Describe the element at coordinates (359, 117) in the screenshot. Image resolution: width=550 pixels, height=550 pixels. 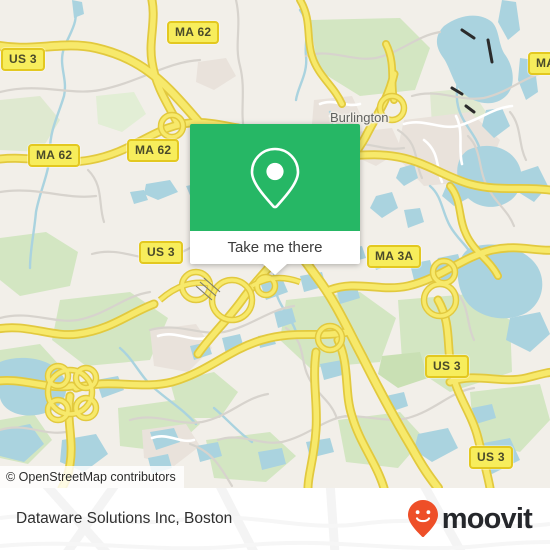
I see `place-label-burlington: Burlington` at that location.